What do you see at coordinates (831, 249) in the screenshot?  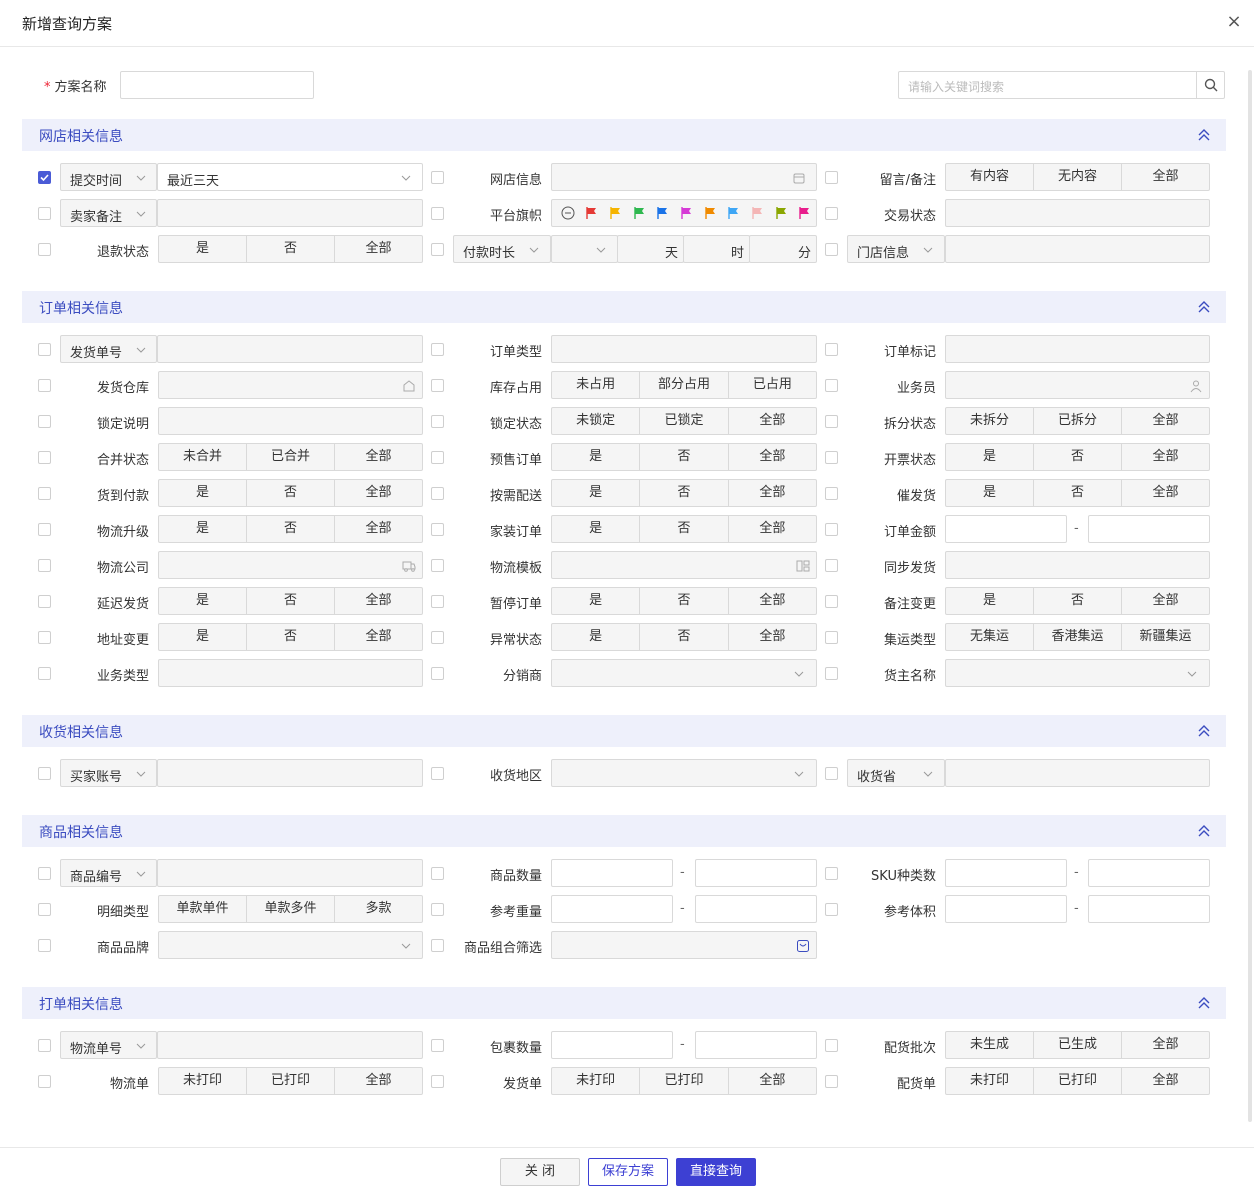 I see `checkbox-store` at bounding box center [831, 249].